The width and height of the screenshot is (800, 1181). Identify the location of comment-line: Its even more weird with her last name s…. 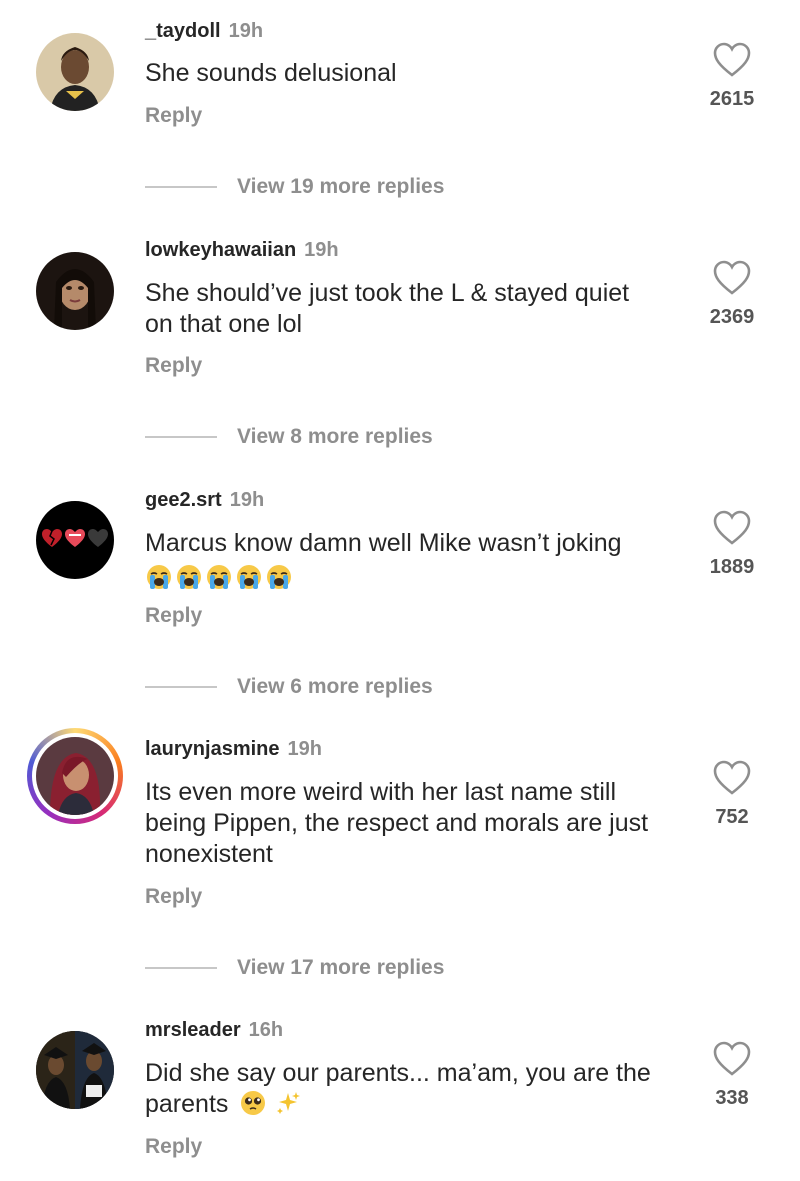
(381, 792).